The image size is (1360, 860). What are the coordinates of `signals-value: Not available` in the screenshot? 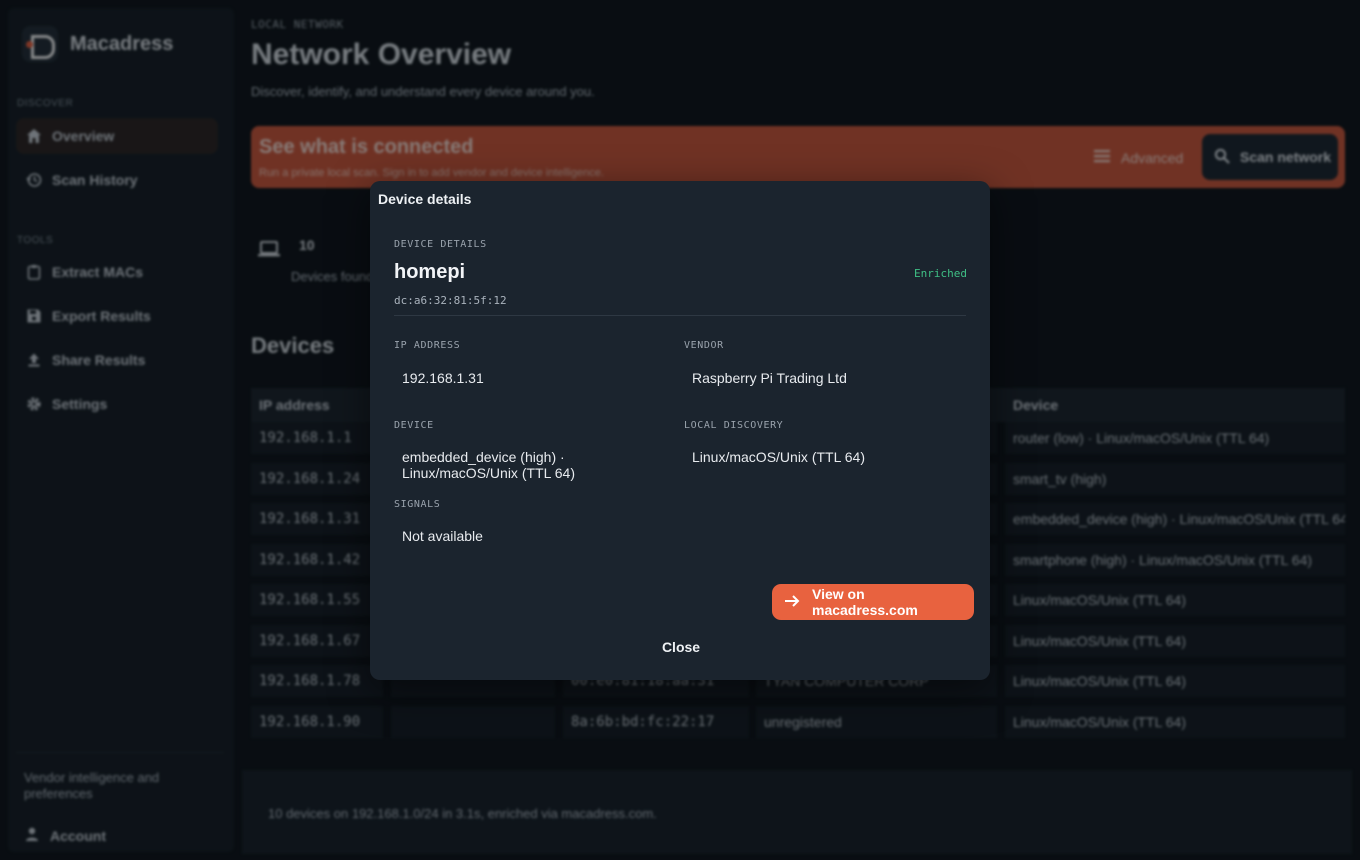 It's located at (442, 536).